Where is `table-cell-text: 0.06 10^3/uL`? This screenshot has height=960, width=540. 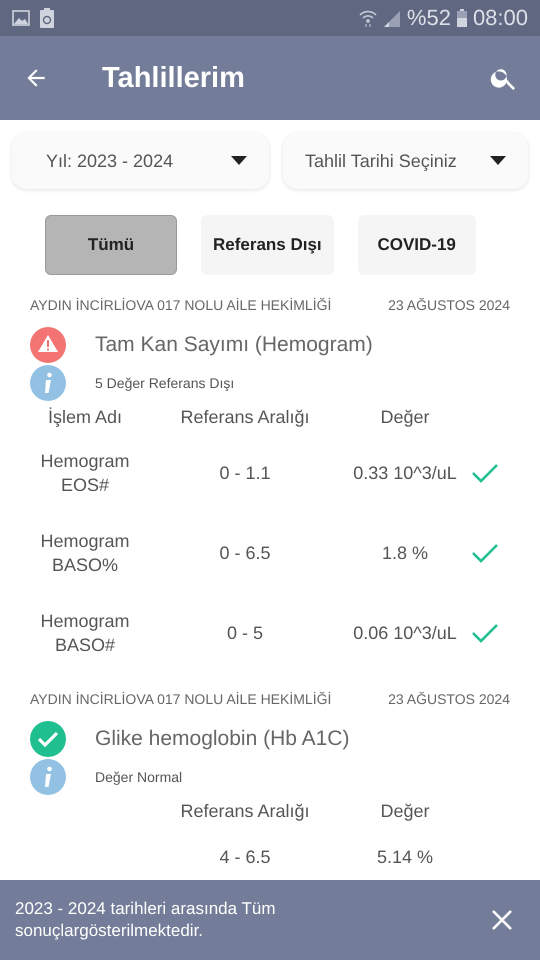 table-cell-text: 0.06 10^3/uL is located at coordinates (405, 633).